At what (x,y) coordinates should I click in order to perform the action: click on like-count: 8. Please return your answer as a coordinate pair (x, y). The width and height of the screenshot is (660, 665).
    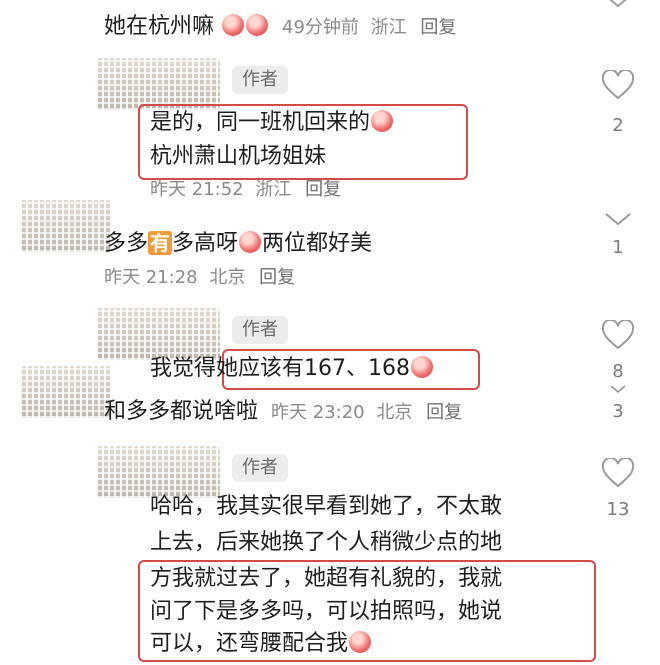
    Looking at the image, I should click on (618, 371).